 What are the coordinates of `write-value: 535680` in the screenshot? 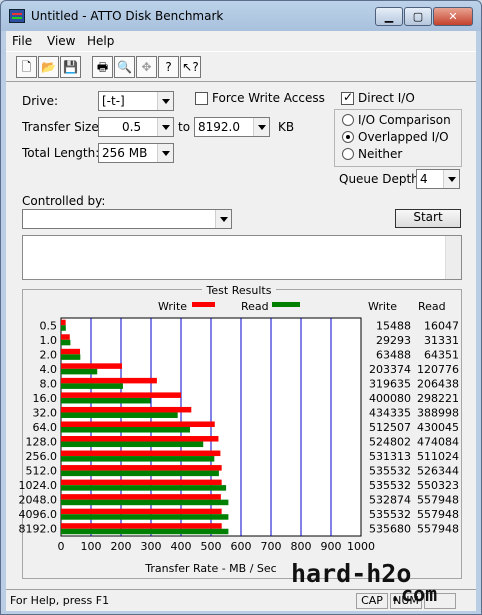 It's located at (390, 529).